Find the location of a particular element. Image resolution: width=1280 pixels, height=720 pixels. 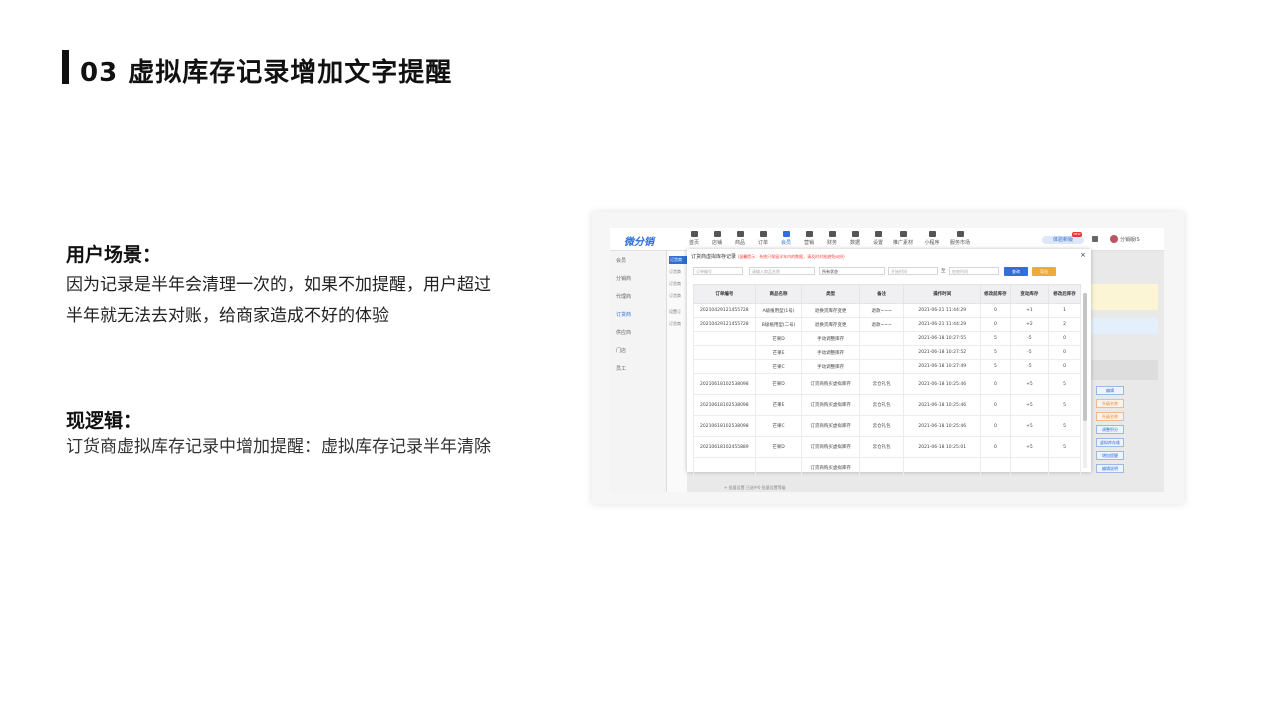

table-cell: 退款~~~ is located at coordinates (881, 310).